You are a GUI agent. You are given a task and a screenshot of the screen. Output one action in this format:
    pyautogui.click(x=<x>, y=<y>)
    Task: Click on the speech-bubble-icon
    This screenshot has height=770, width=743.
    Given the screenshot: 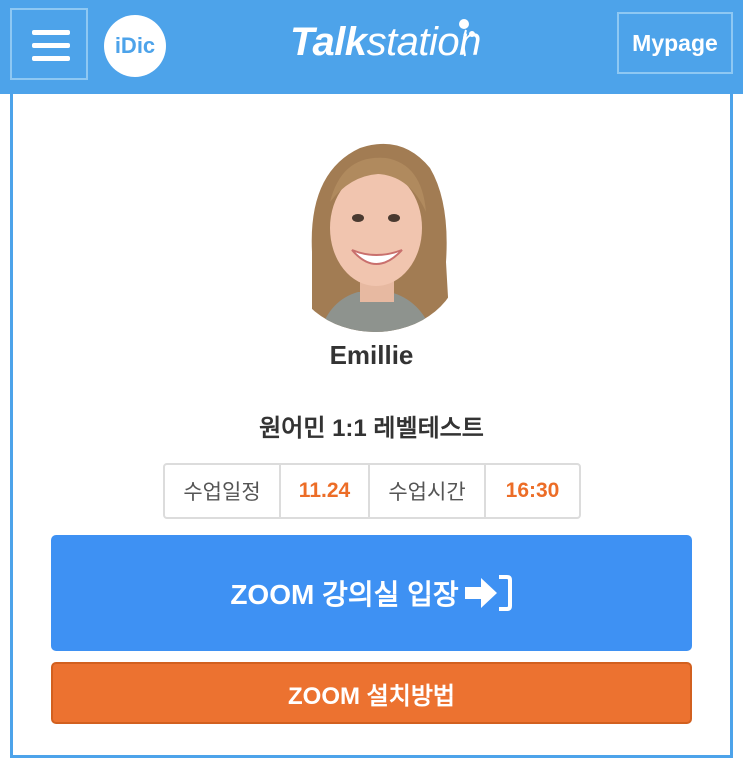 What is the action you would take?
    pyautogui.click(x=467, y=38)
    